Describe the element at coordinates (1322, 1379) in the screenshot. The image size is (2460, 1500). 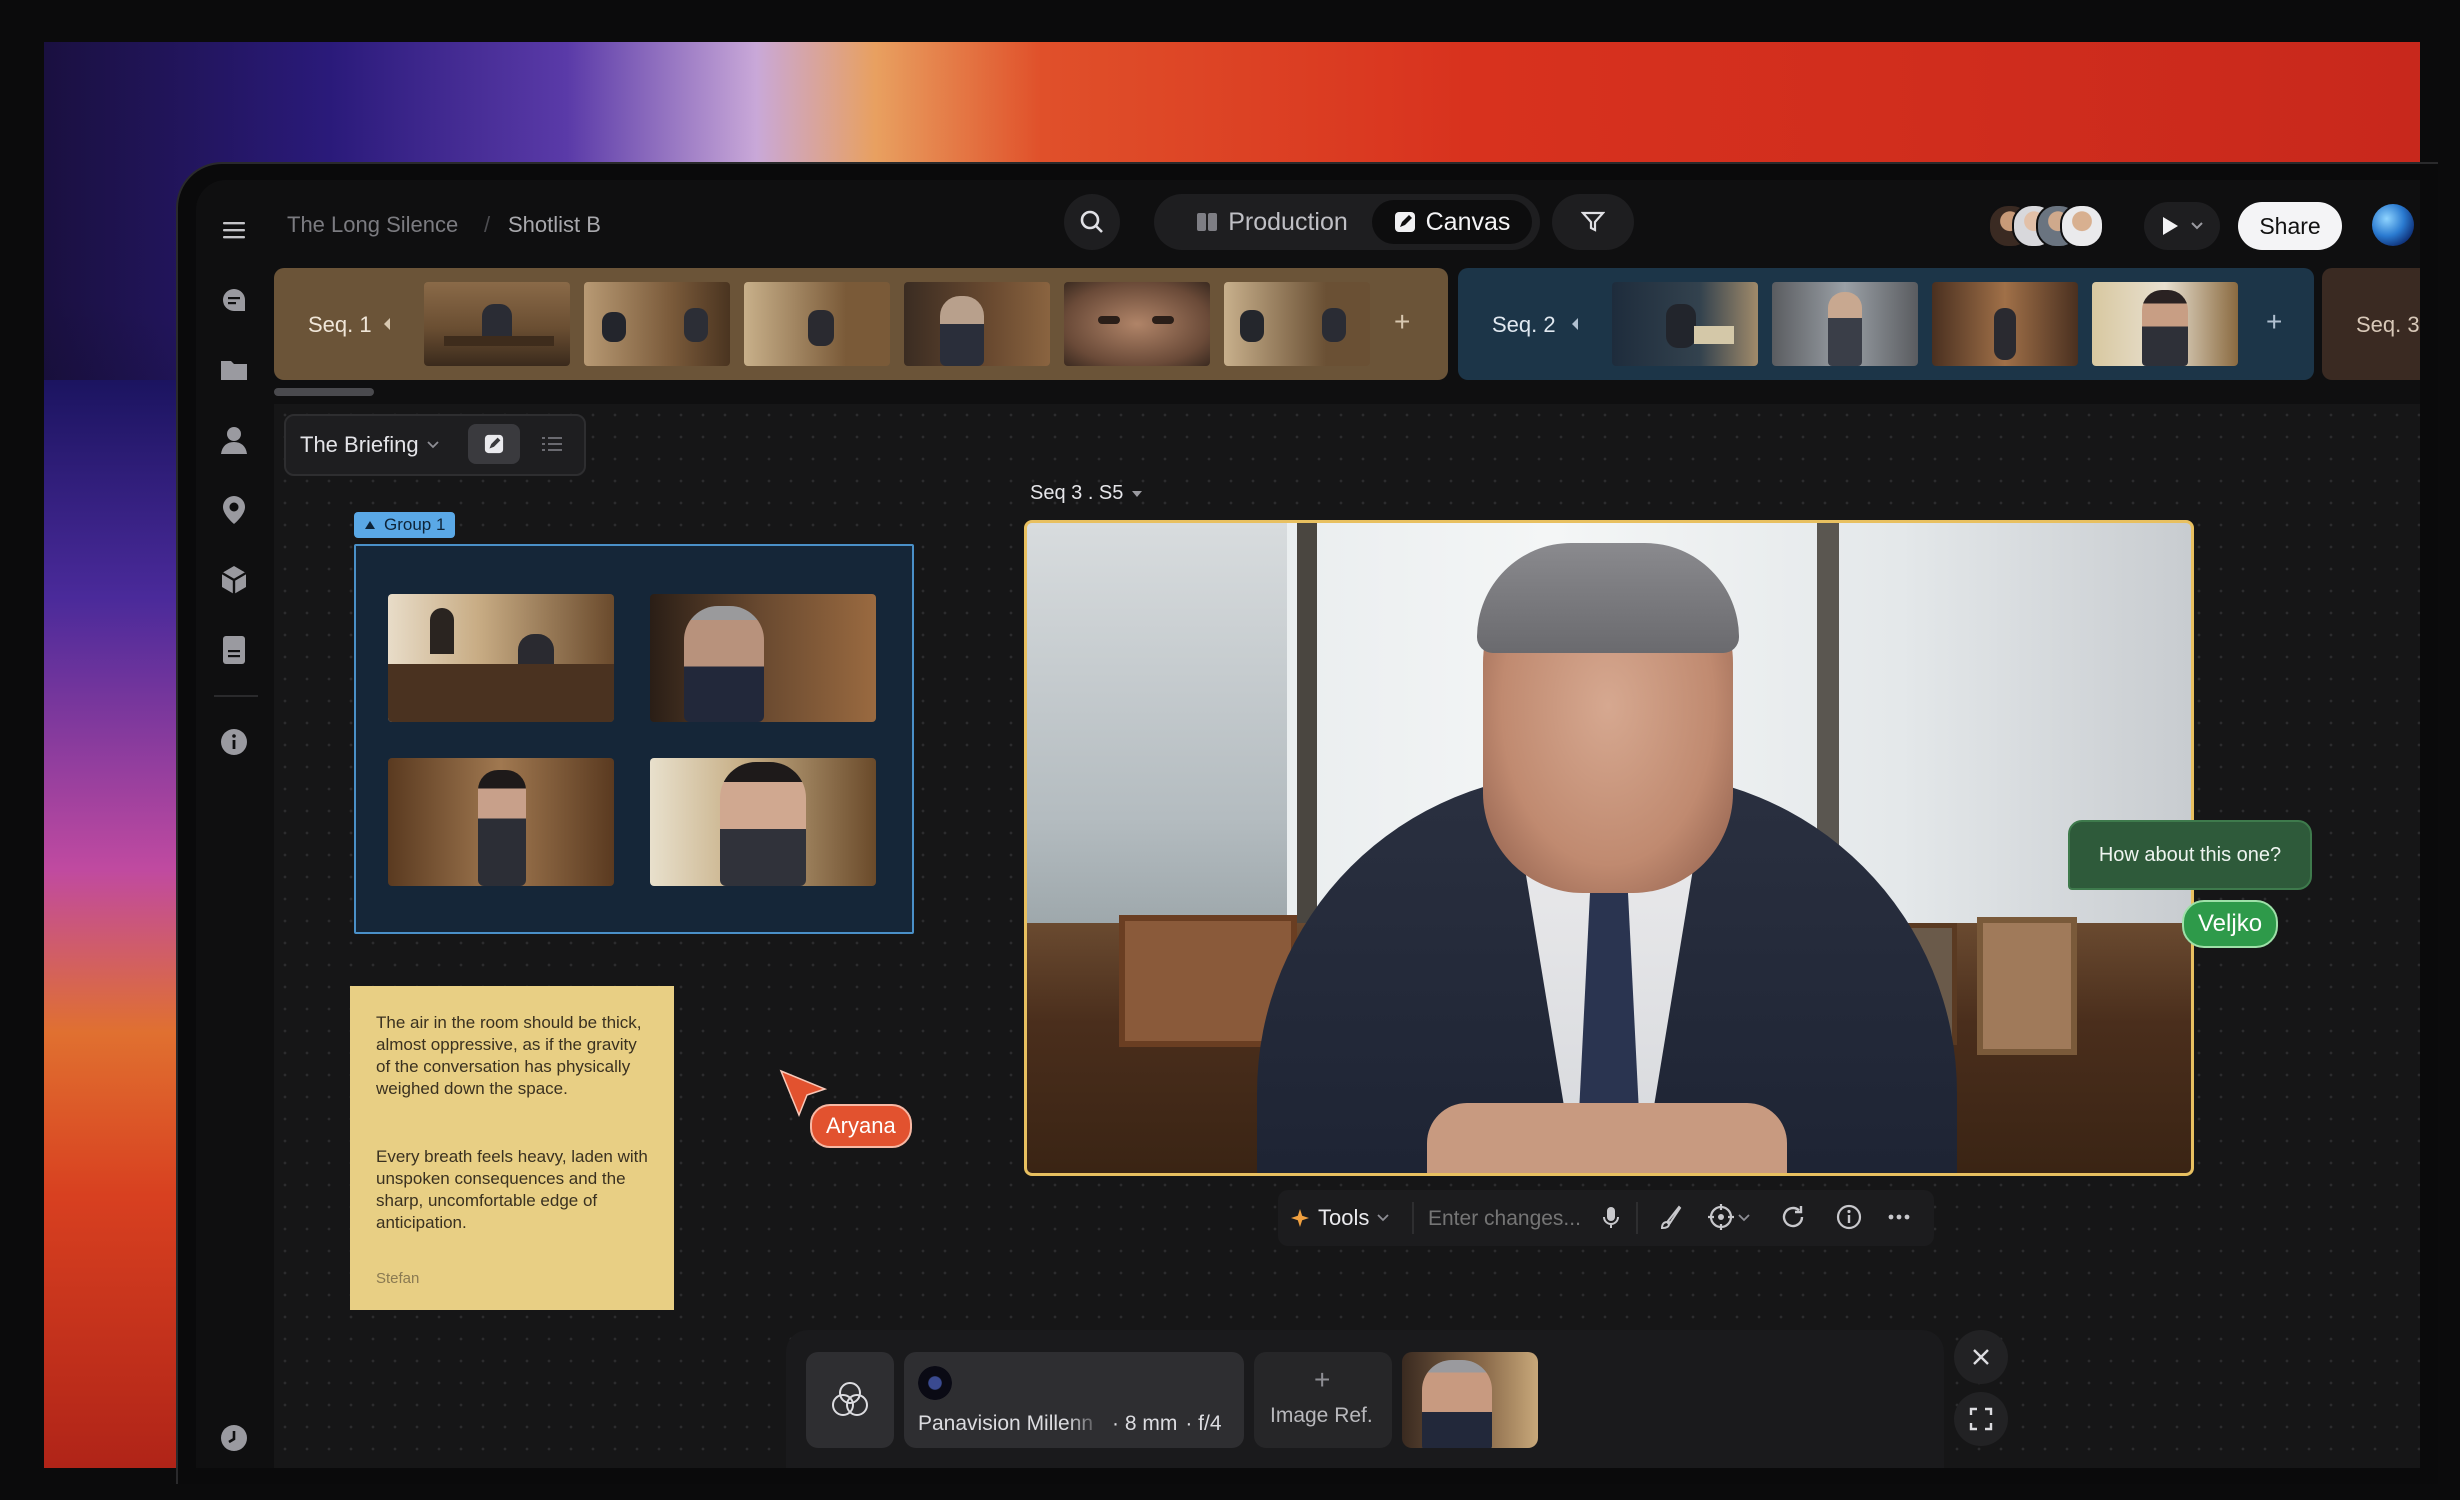
I see `add-icon: +` at that location.